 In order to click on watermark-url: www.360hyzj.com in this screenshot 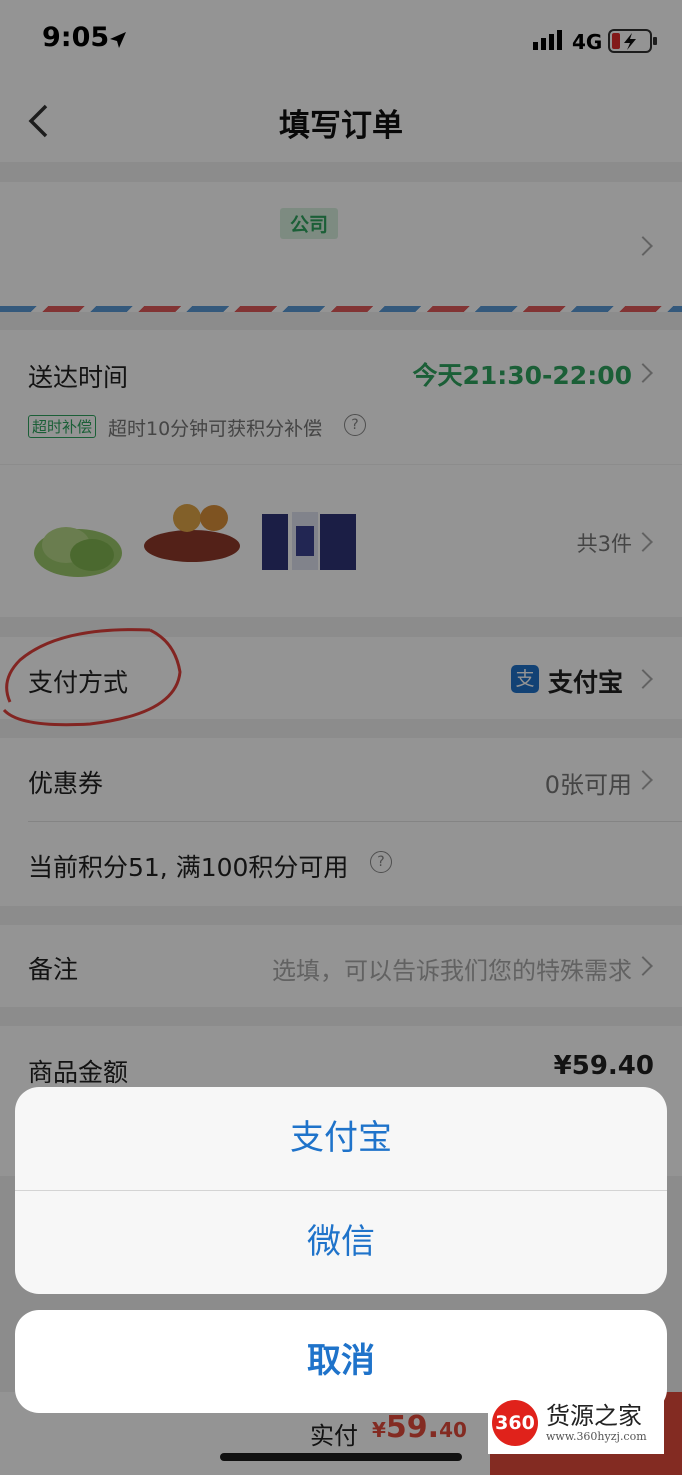, I will do `click(596, 1436)`.